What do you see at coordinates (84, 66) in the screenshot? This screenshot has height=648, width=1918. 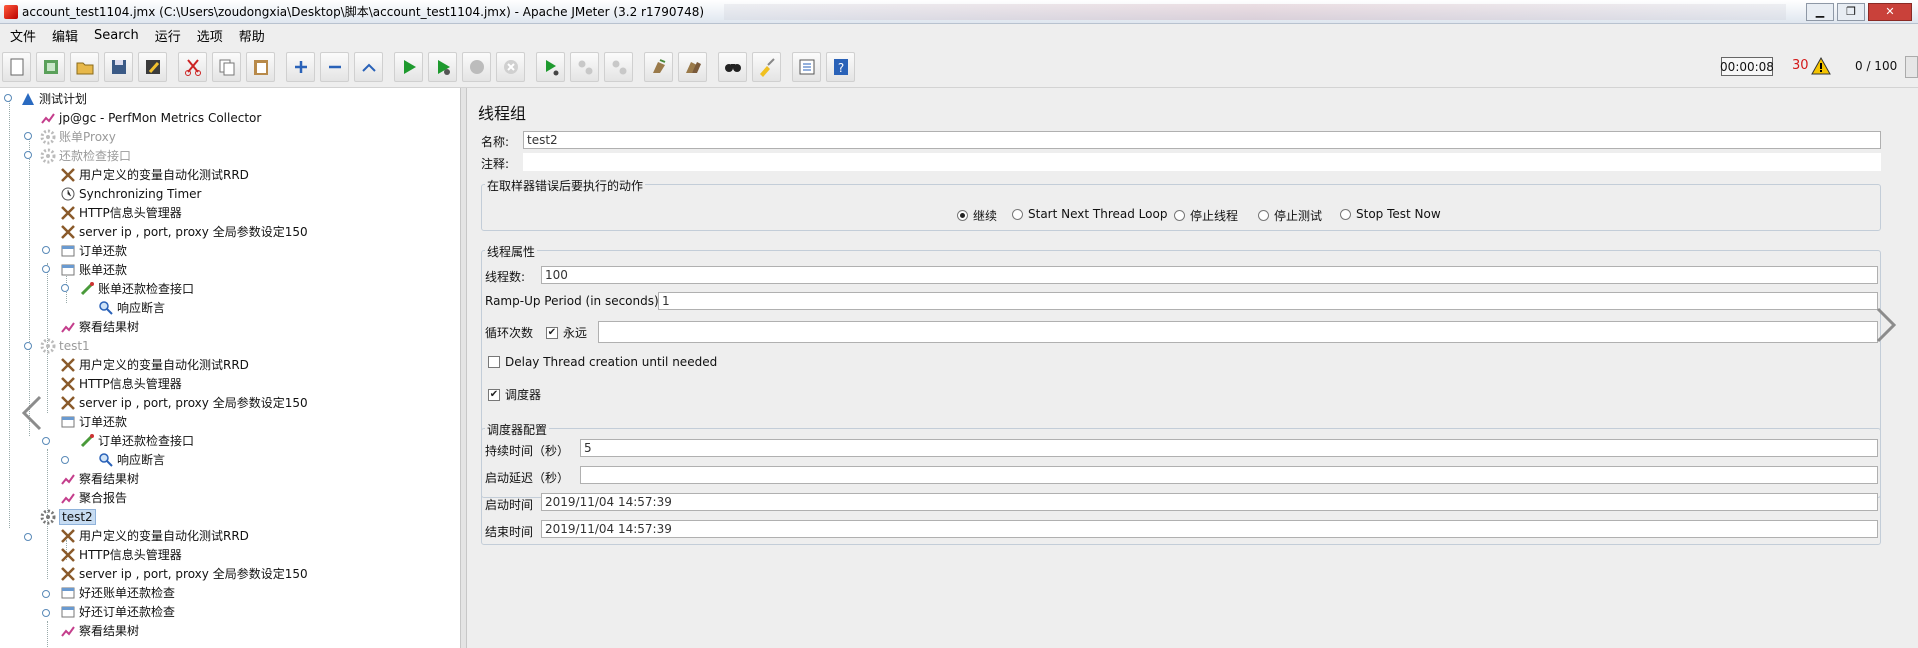 I see `open-icon` at bounding box center [84, 66].